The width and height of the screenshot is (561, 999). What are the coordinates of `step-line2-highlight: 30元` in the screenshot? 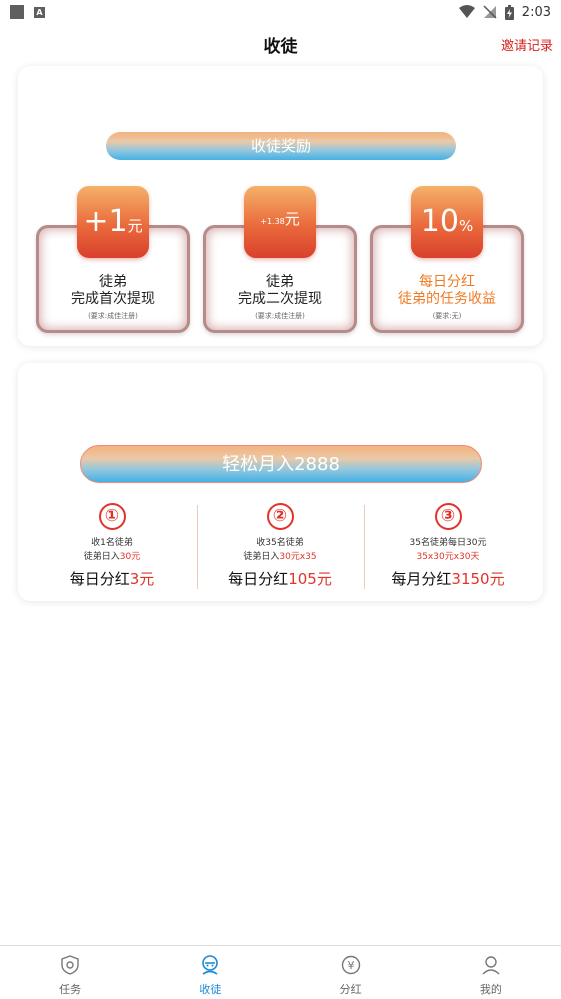 It's located at (130, 557).